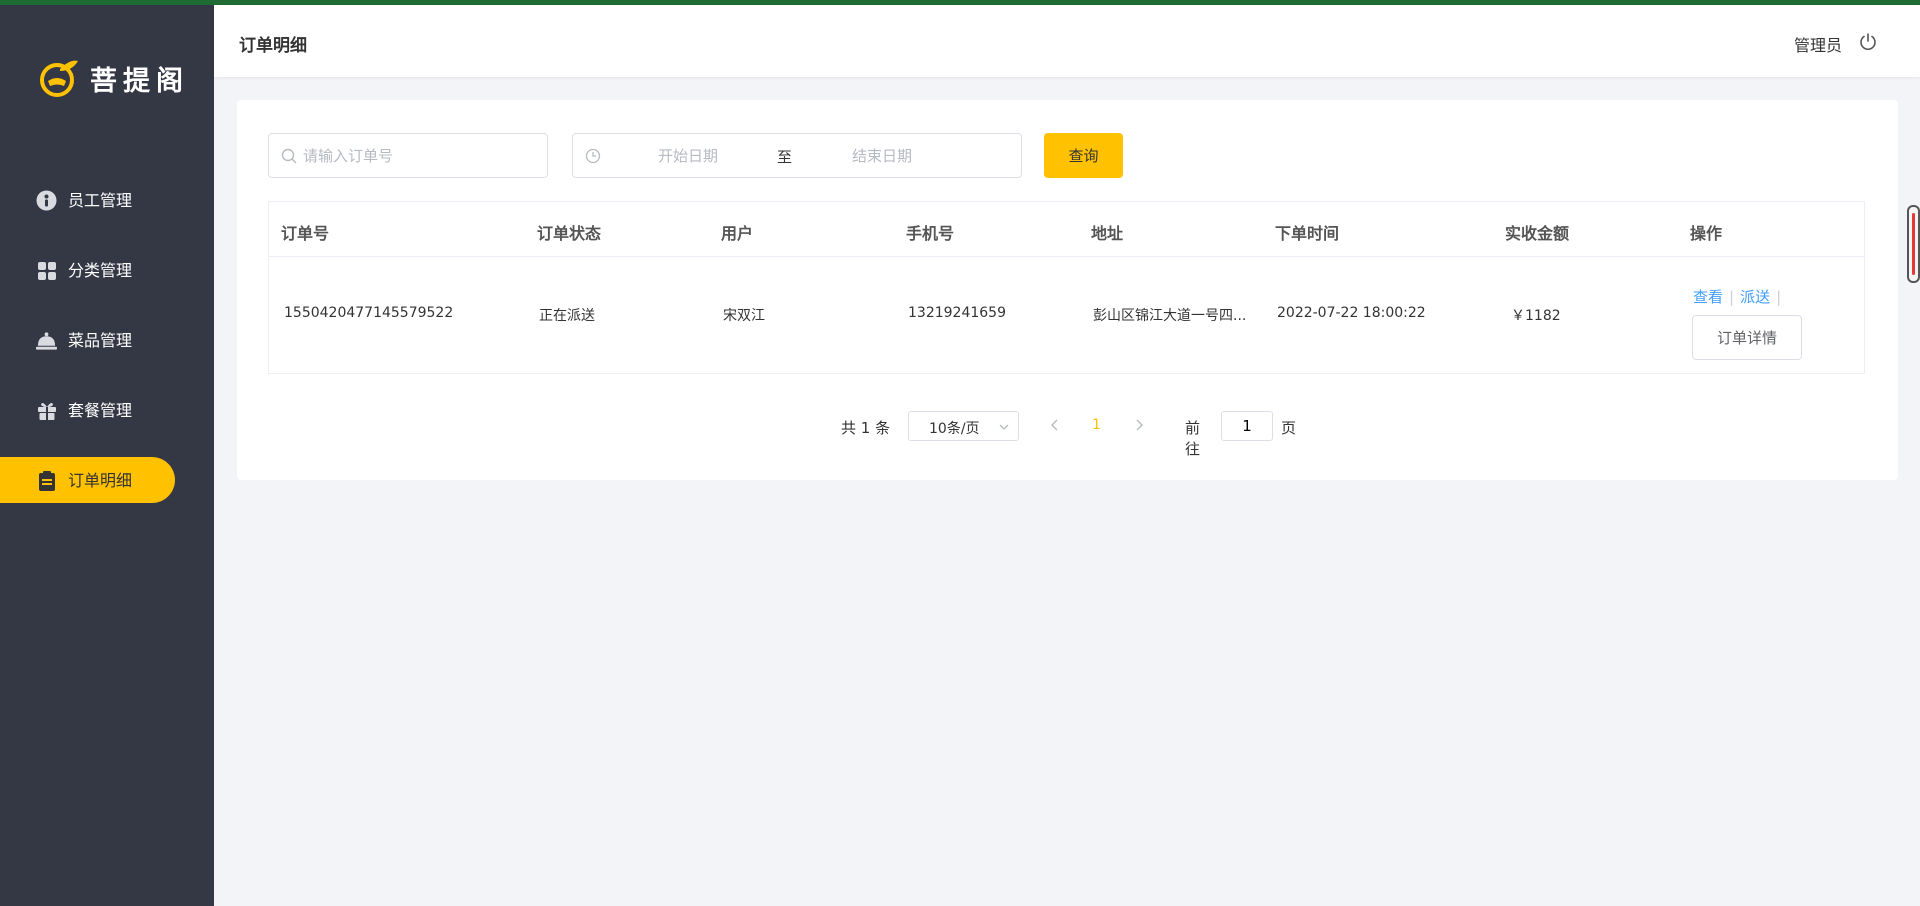  I want to click on sidebar-item-label: 员工管理, so click(100, 200).